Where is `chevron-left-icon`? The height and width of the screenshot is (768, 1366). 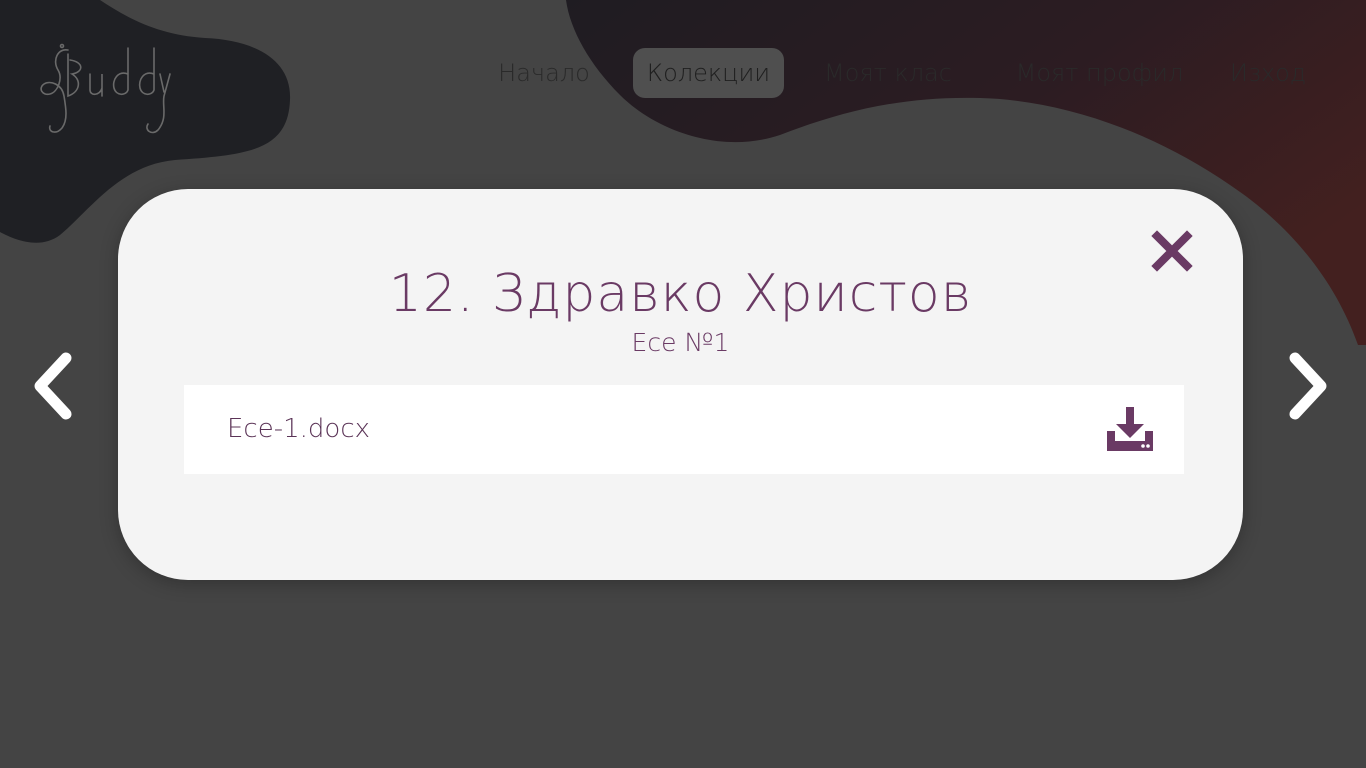 chevron-left-icon is located at coordinates (53, 386).